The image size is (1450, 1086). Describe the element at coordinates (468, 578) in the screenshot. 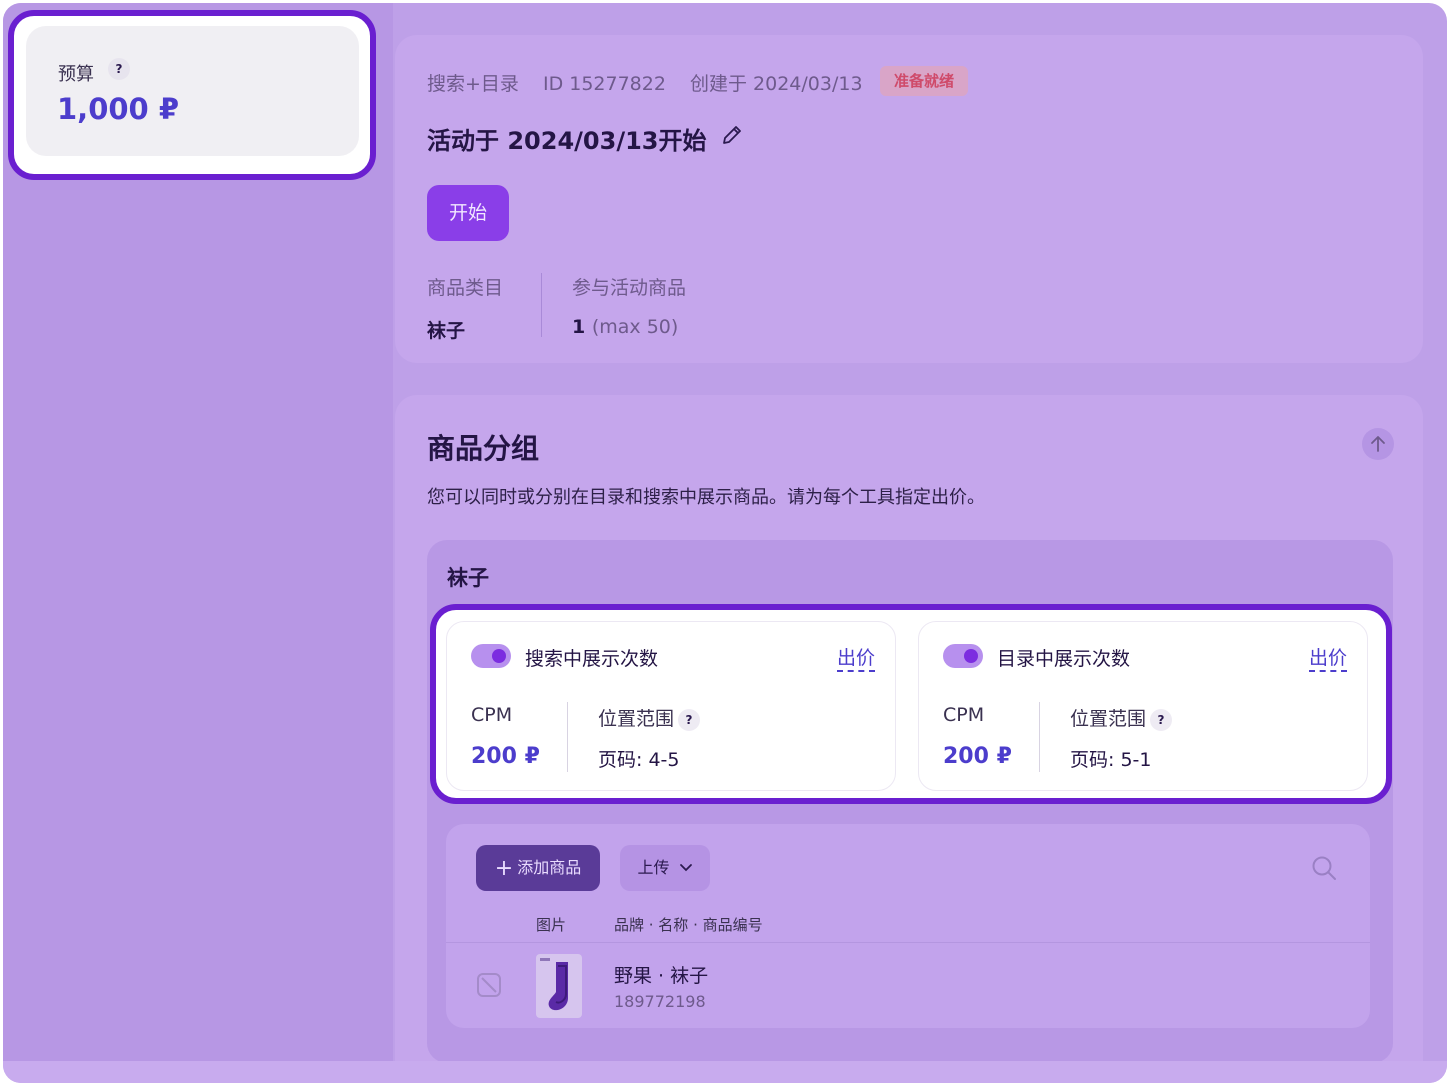

I see `group-name: 袜子` at that location.